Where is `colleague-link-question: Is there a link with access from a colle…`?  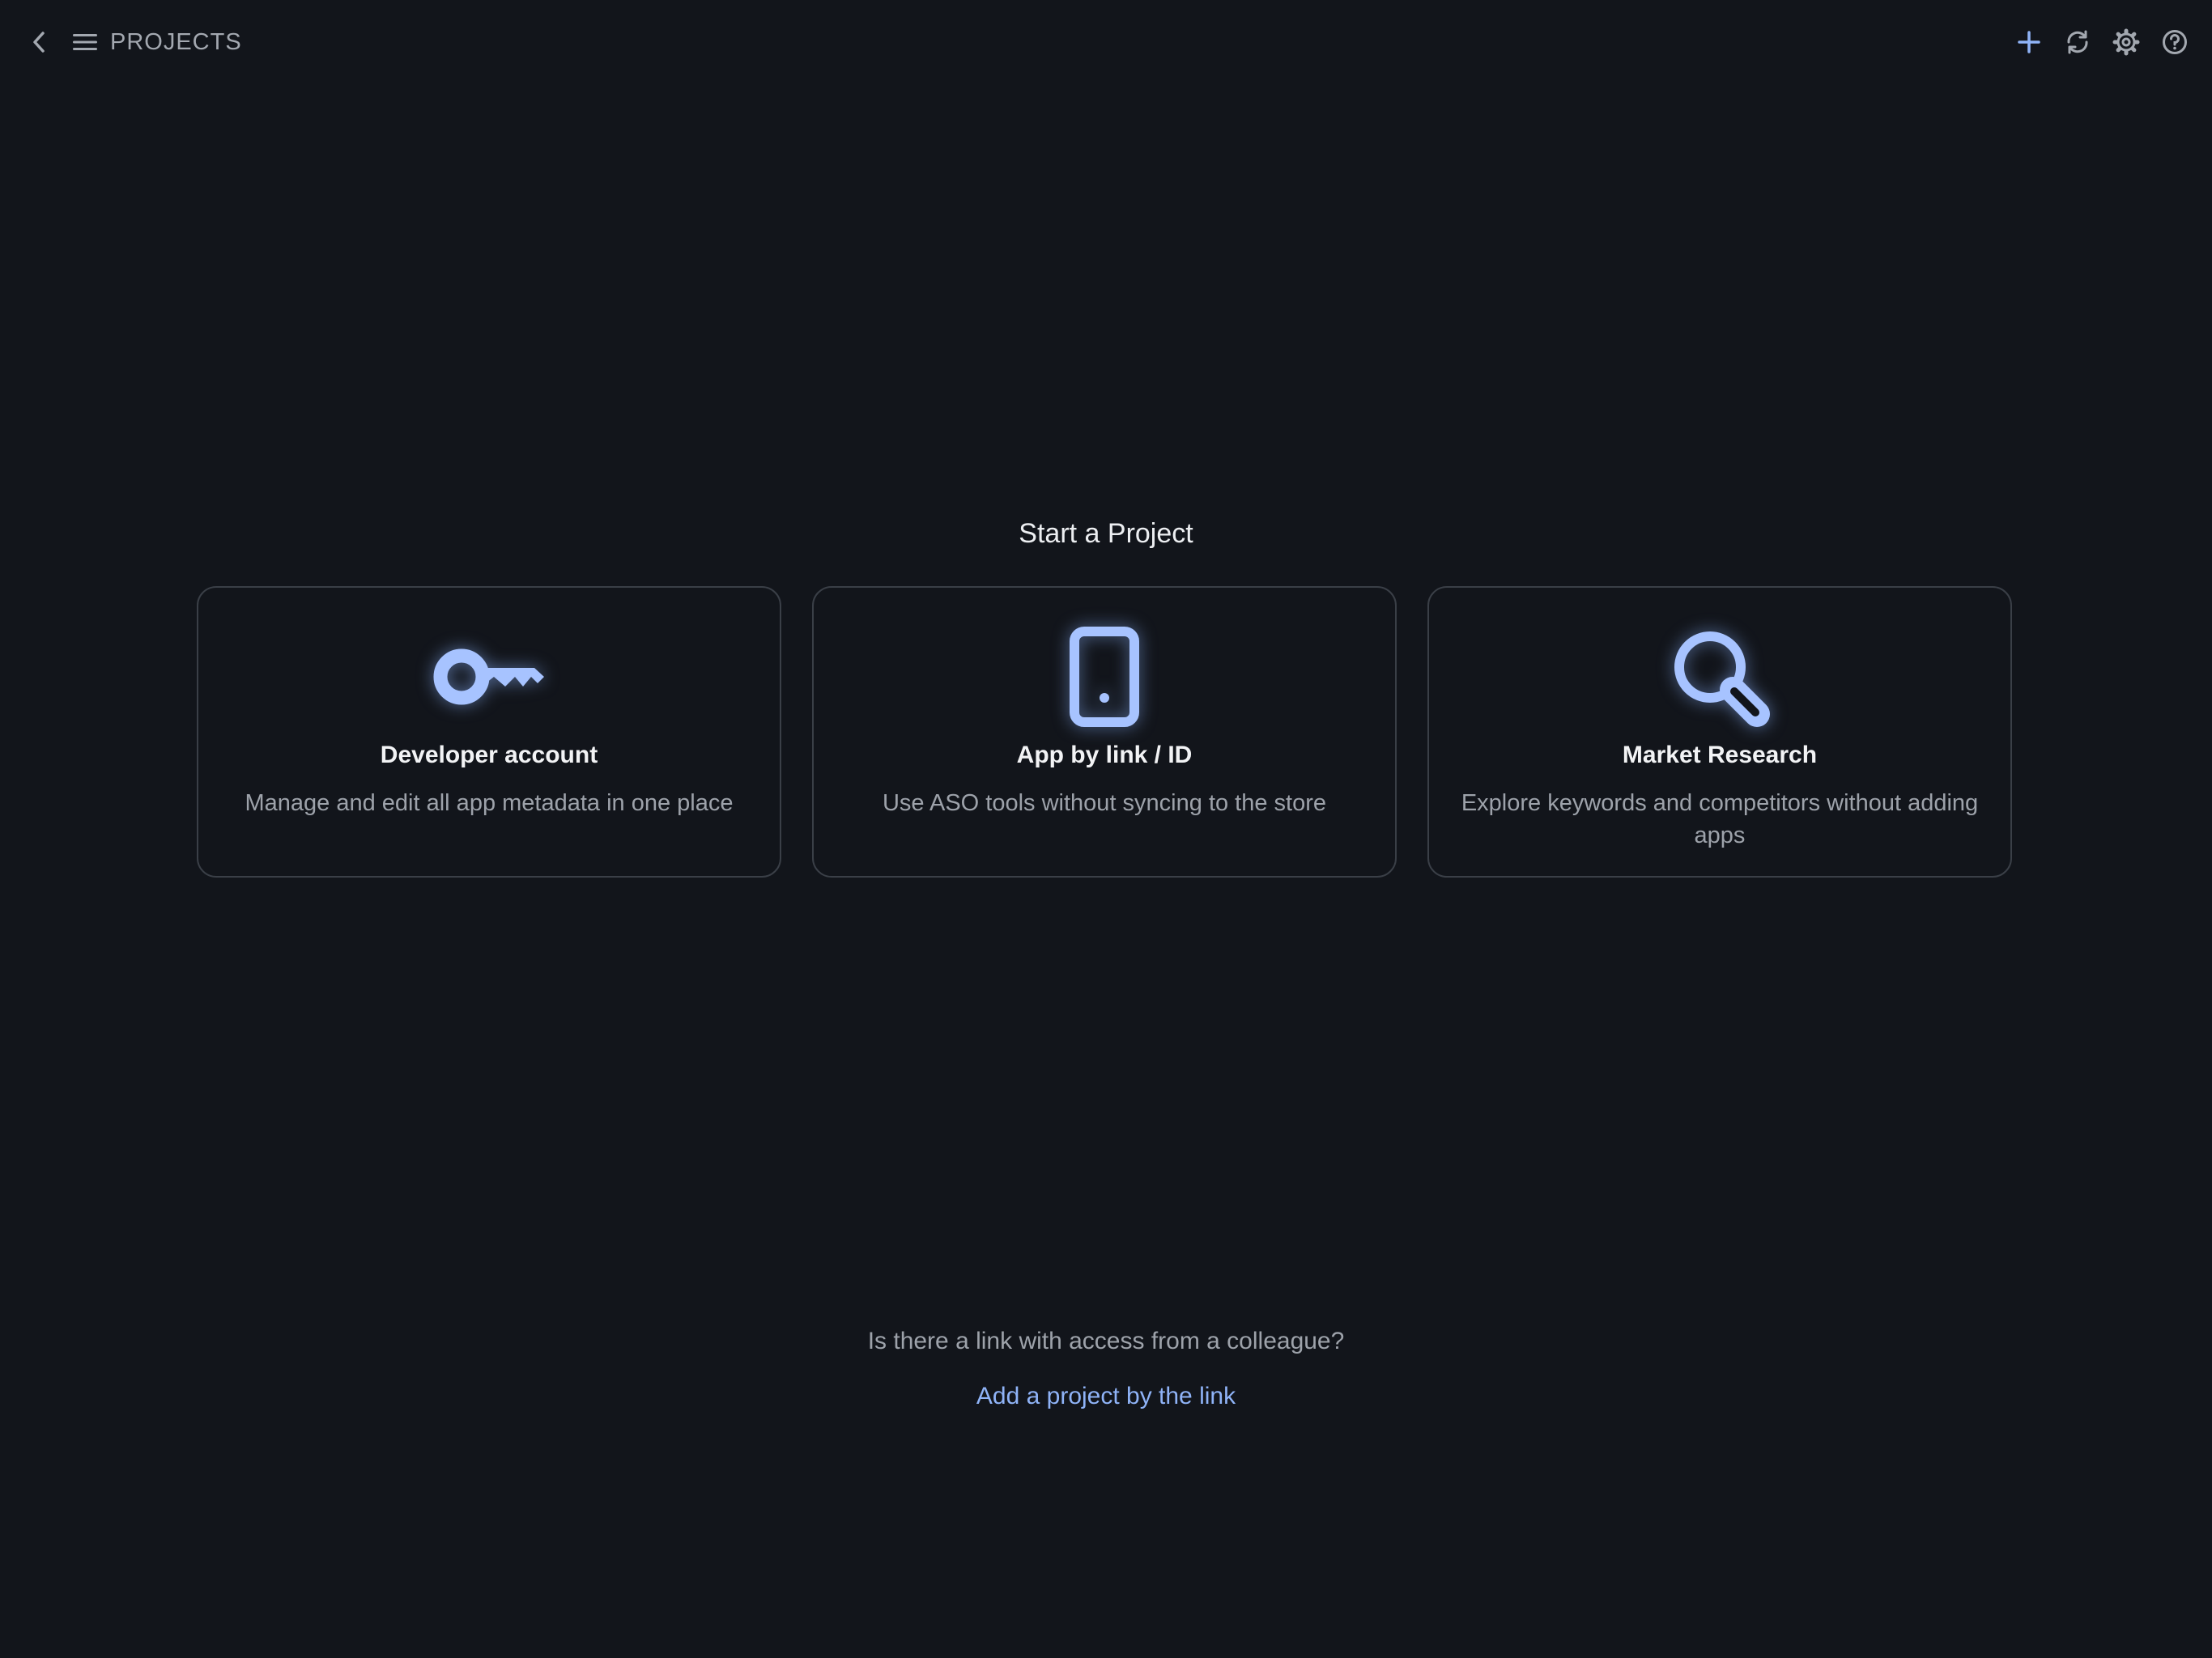
colleague-link-question: Is there a link with access from a colle… is located at coordinates (1106, 1341).